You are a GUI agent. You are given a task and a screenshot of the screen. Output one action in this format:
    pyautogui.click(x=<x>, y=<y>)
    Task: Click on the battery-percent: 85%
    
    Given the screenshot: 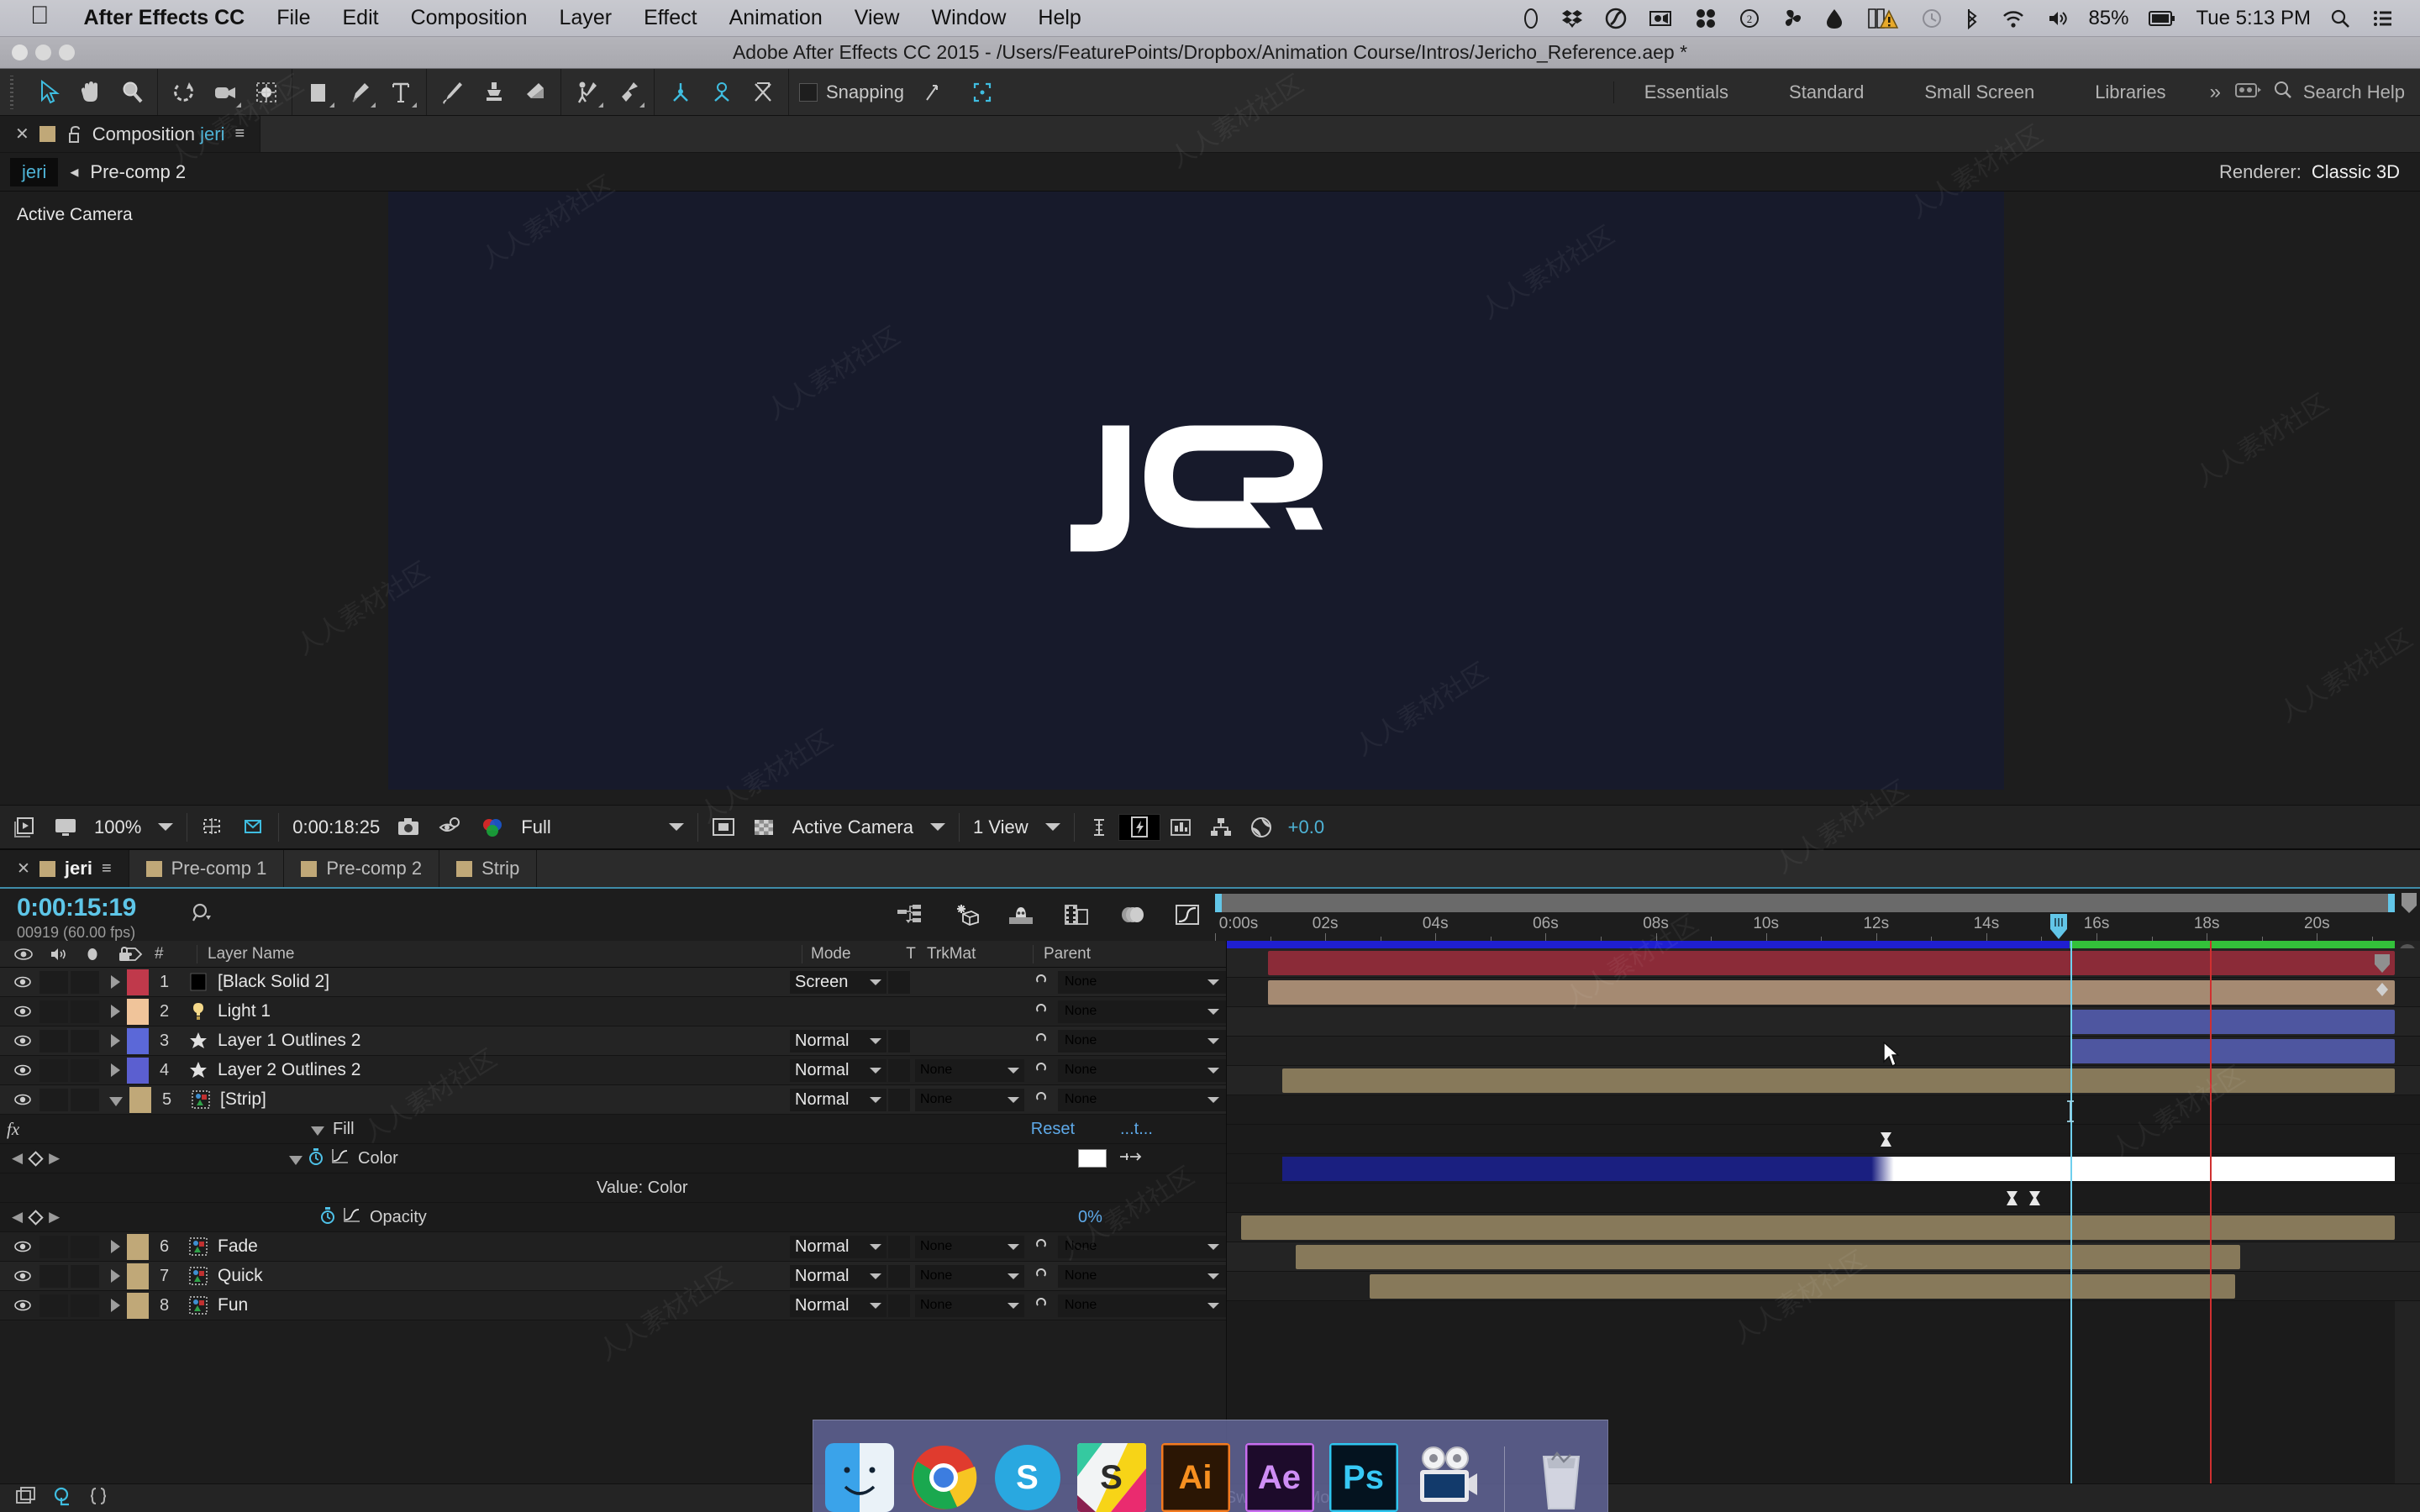 What is the action you would take?
    pyautogui.click(x=2108, y=18)
    